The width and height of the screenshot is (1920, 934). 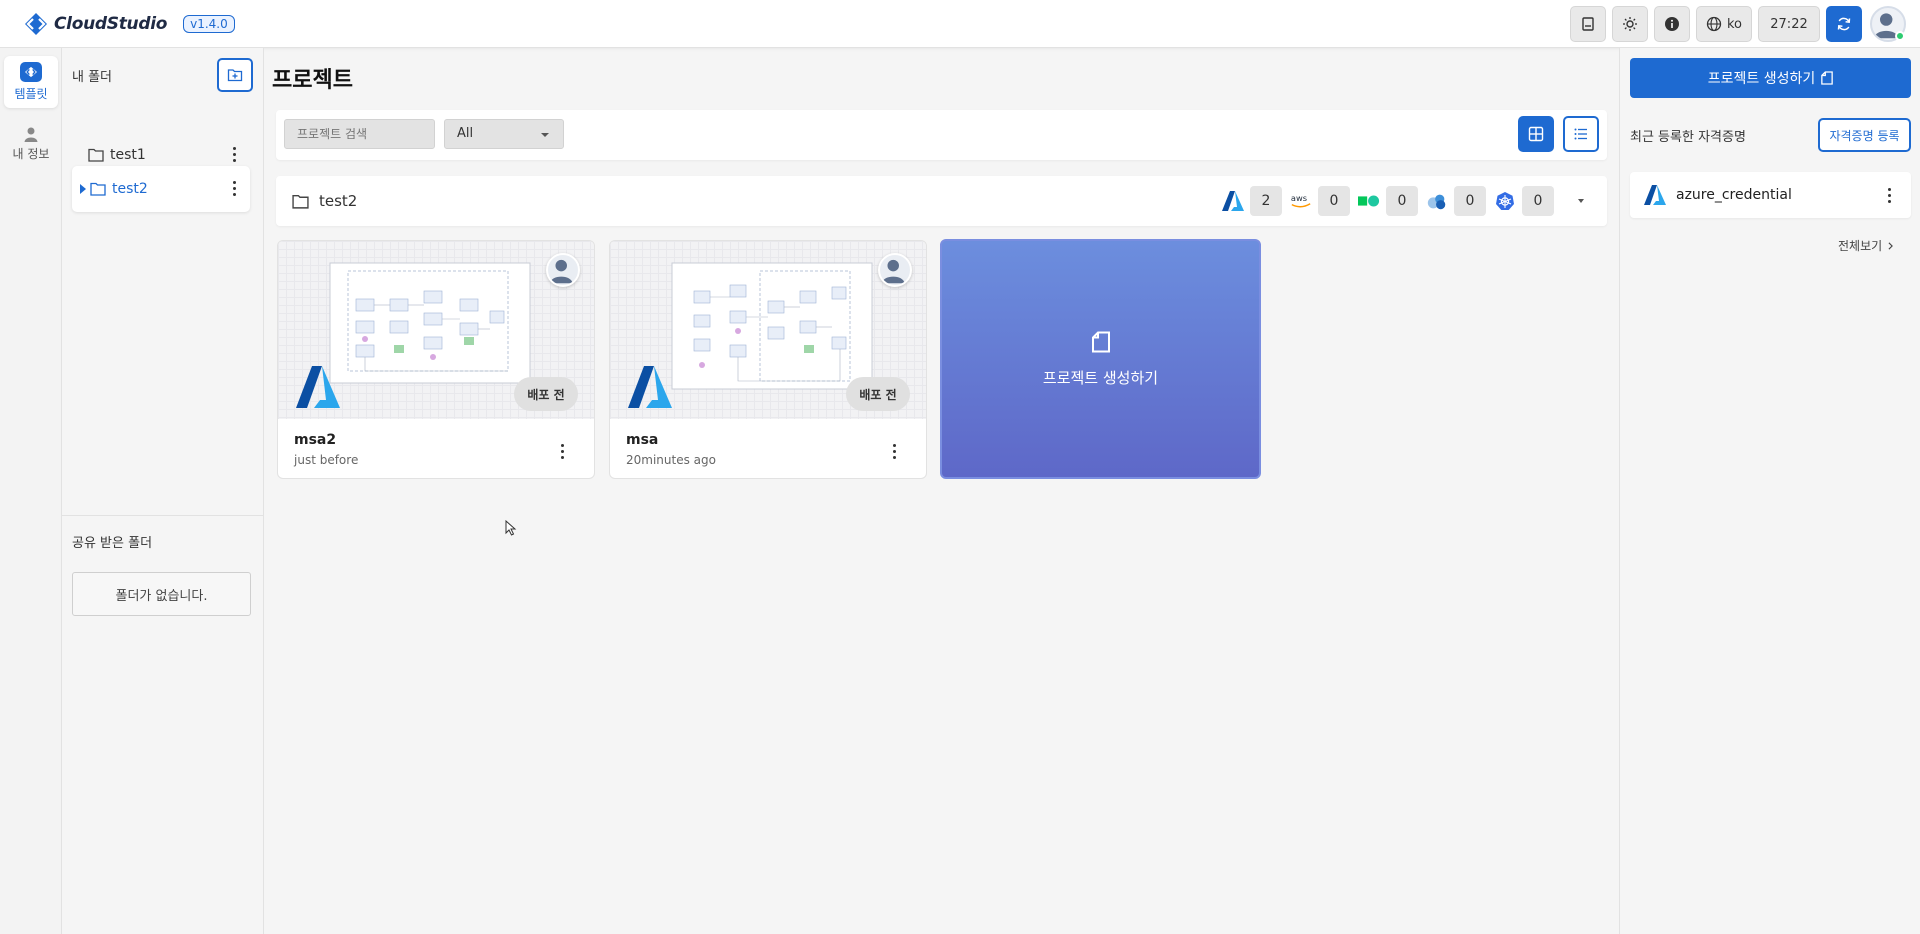 What do you see at coordinates (83, 189) in the screenshot?
I see `caret-right-icon` at bounding box center [83, 189].